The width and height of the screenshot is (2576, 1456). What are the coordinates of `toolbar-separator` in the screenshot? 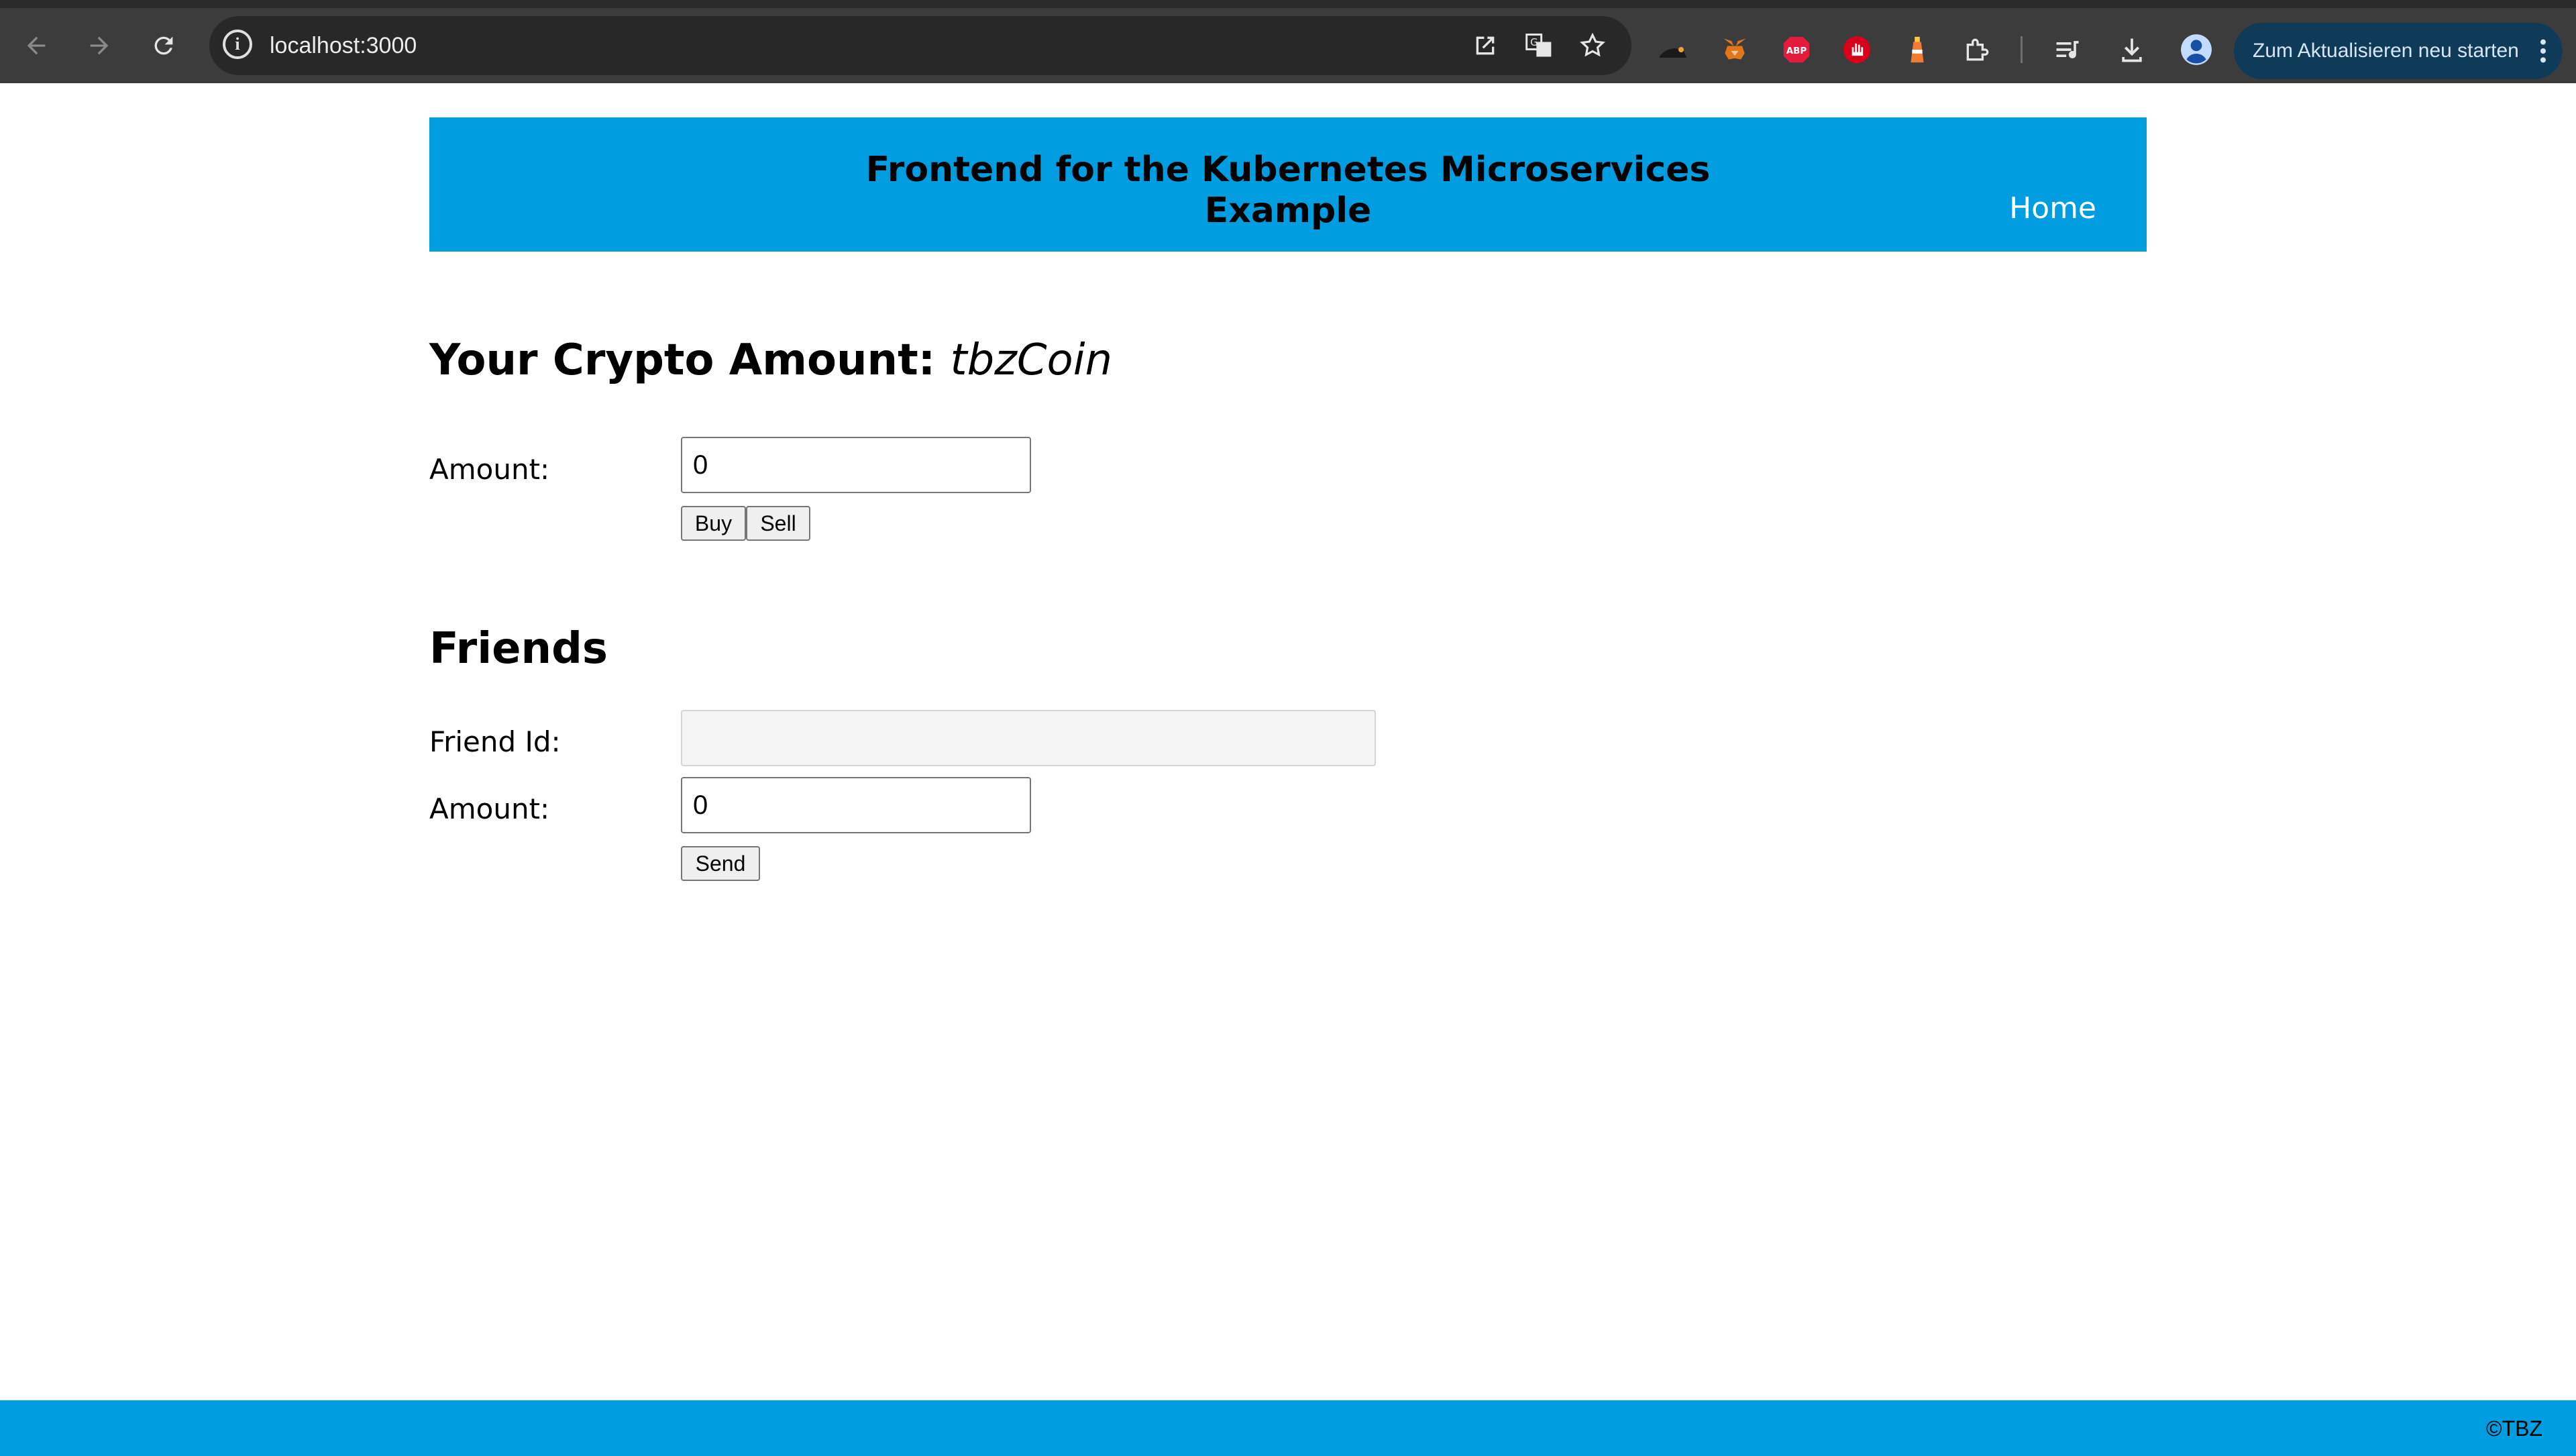 It's located at (2022, 50).